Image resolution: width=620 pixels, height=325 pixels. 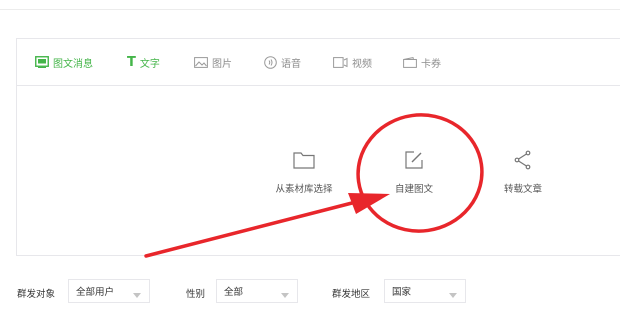 I want to click on video-icon, so click(x=340, y=62).